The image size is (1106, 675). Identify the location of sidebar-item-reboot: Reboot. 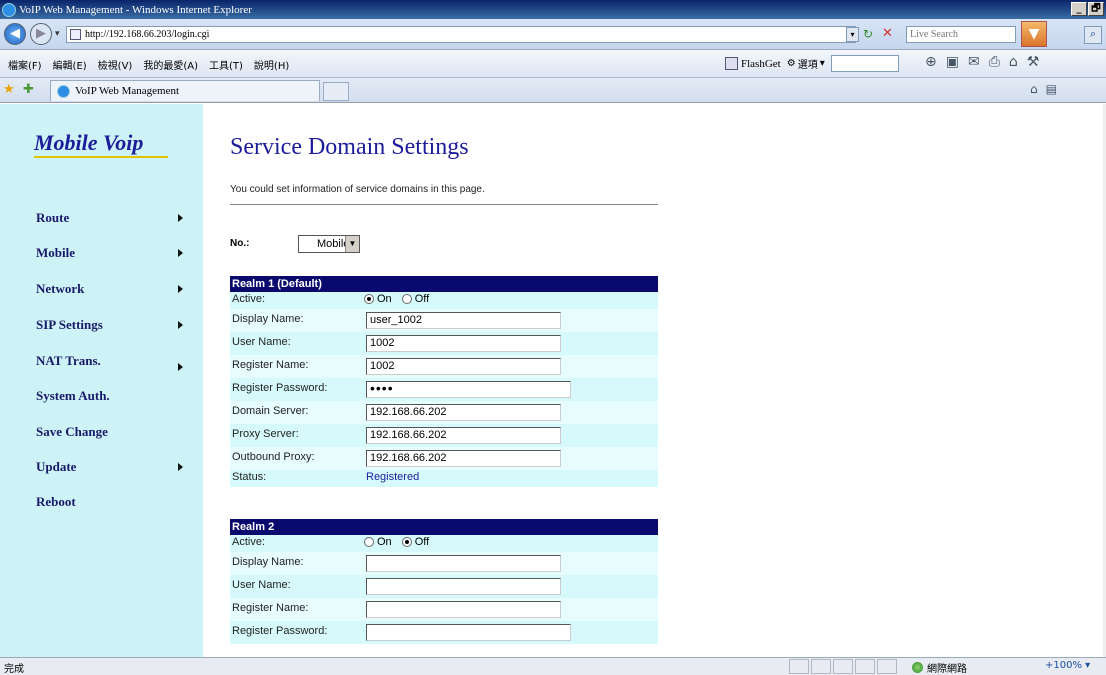
(111, 504).